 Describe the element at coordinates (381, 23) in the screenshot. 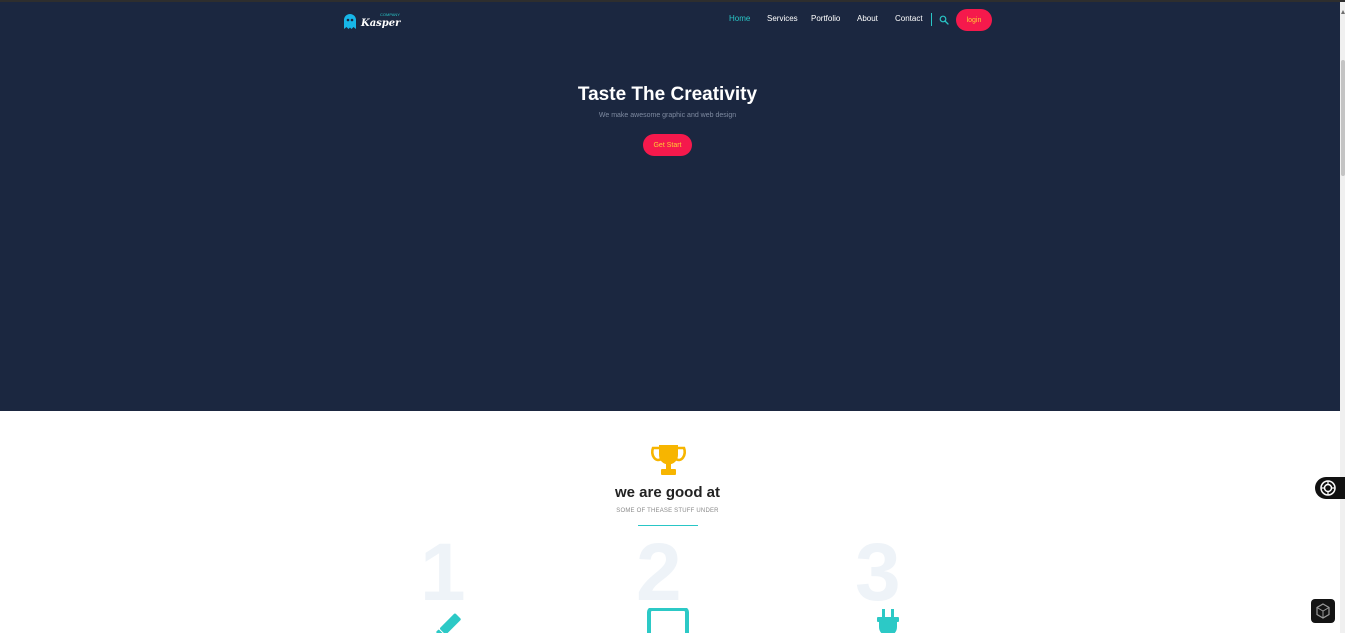

I see `brand-name: Kasper` at that location.